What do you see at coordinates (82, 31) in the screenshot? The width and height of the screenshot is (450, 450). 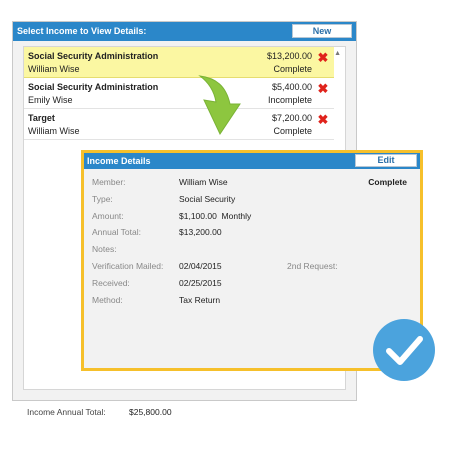 I see `panel-title: Select Income to View Details:` at bounding box center [82, 31].